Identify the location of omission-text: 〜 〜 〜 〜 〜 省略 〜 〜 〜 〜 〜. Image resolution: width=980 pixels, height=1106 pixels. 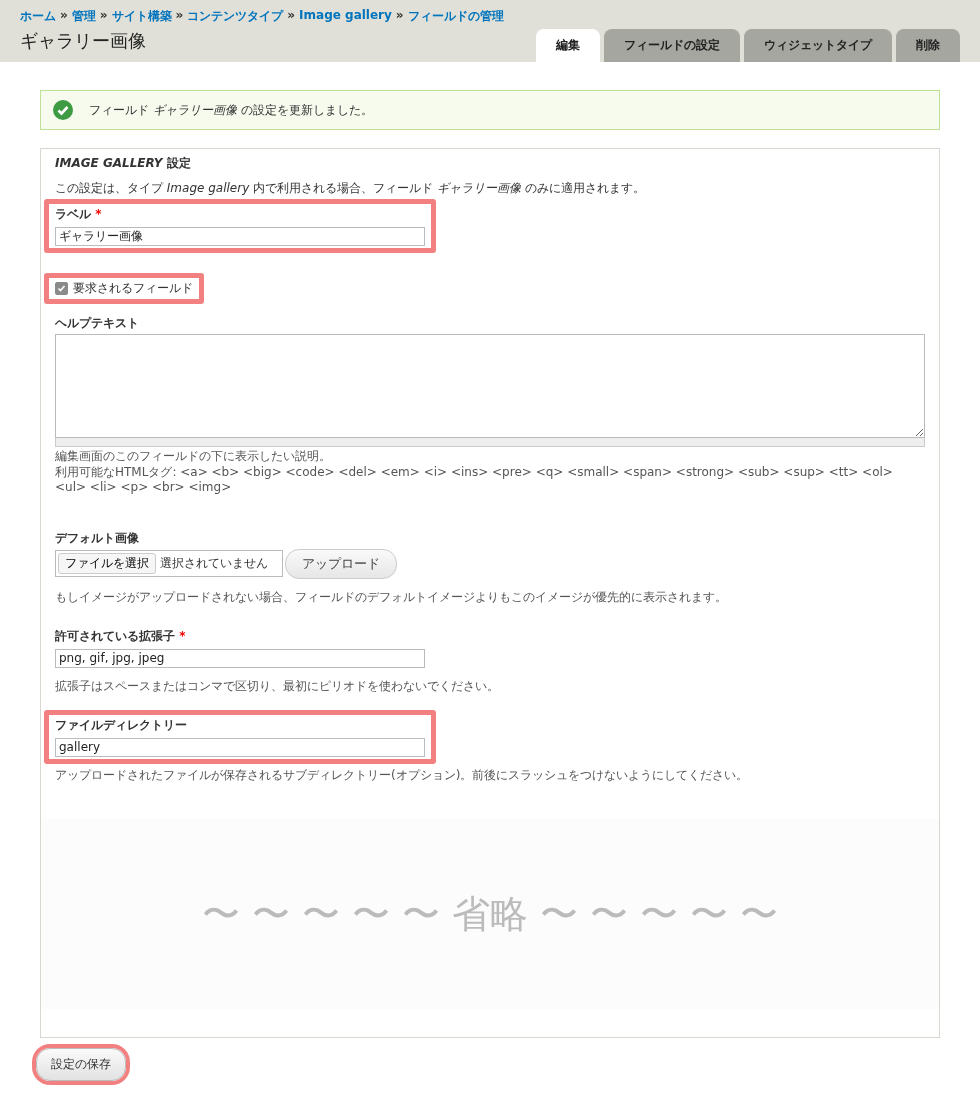
(490, 914).